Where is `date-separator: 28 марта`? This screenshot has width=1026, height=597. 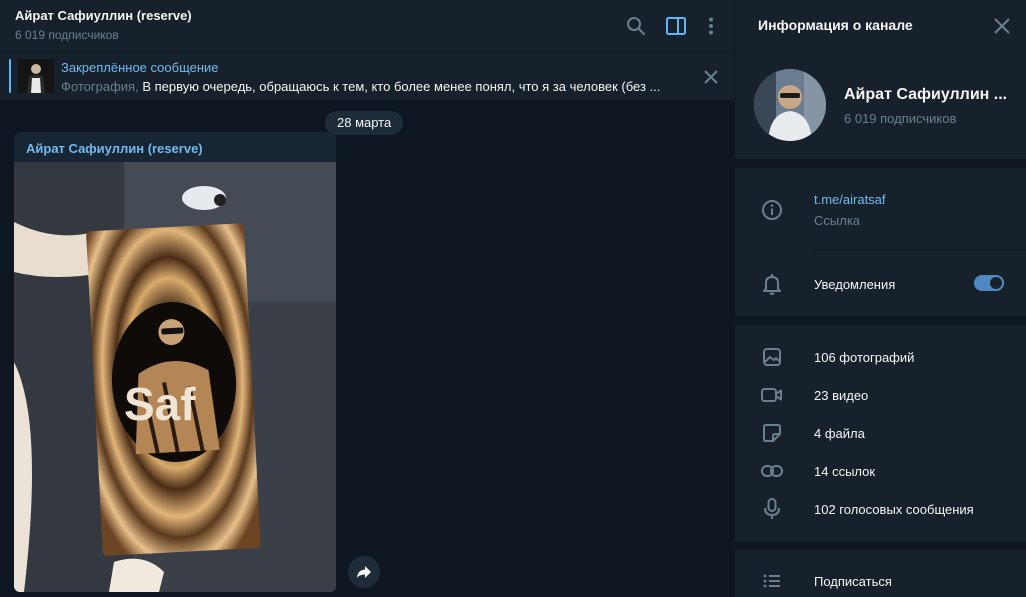 date-separator: 28 марта is located at coordinates (364, 123).